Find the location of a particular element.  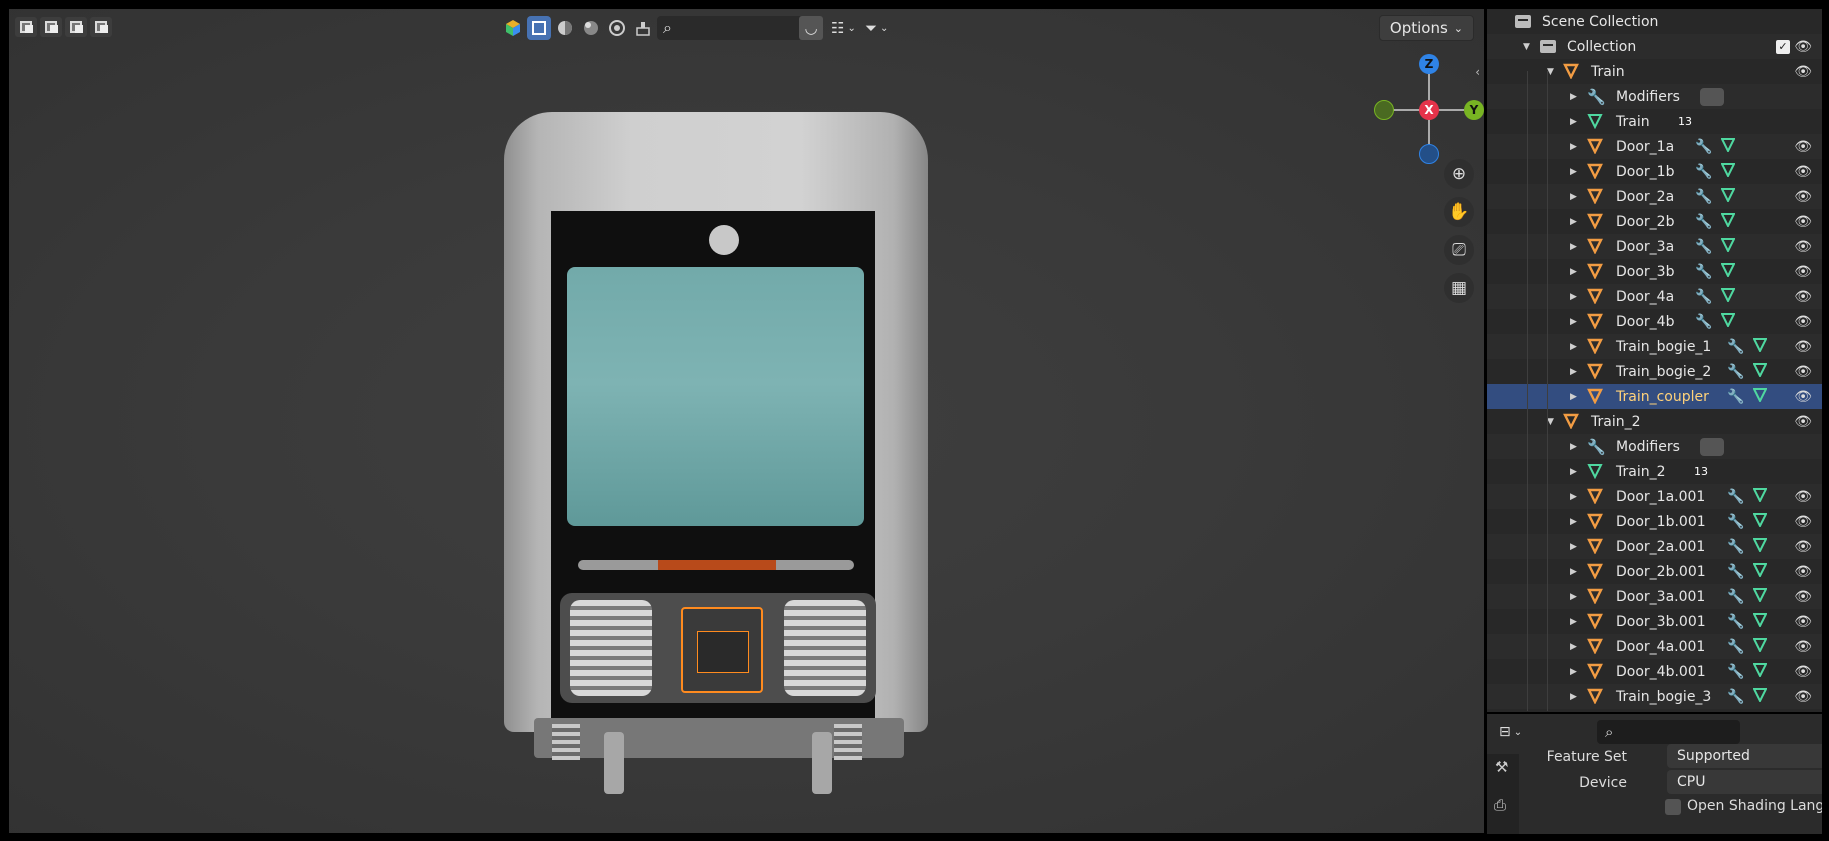

collection-row: ▼ Collection ✓ 👁 is located at coordinates (1654, 46).